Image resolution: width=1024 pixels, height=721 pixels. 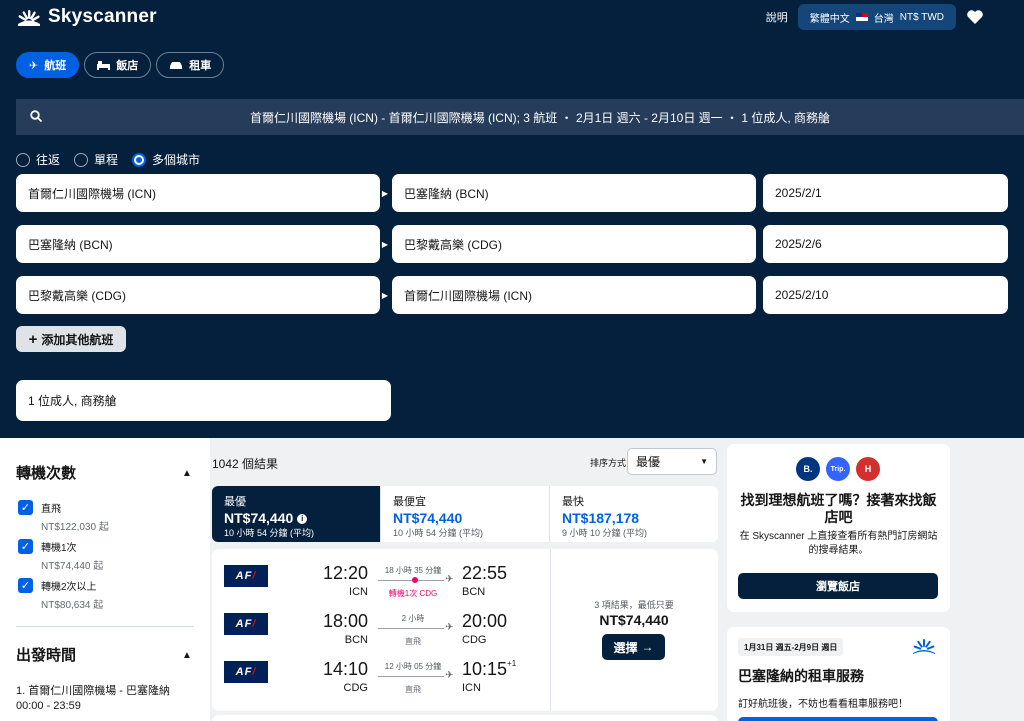 I want to click on filter-label: 轉機1次, so click(x=59, y=548).